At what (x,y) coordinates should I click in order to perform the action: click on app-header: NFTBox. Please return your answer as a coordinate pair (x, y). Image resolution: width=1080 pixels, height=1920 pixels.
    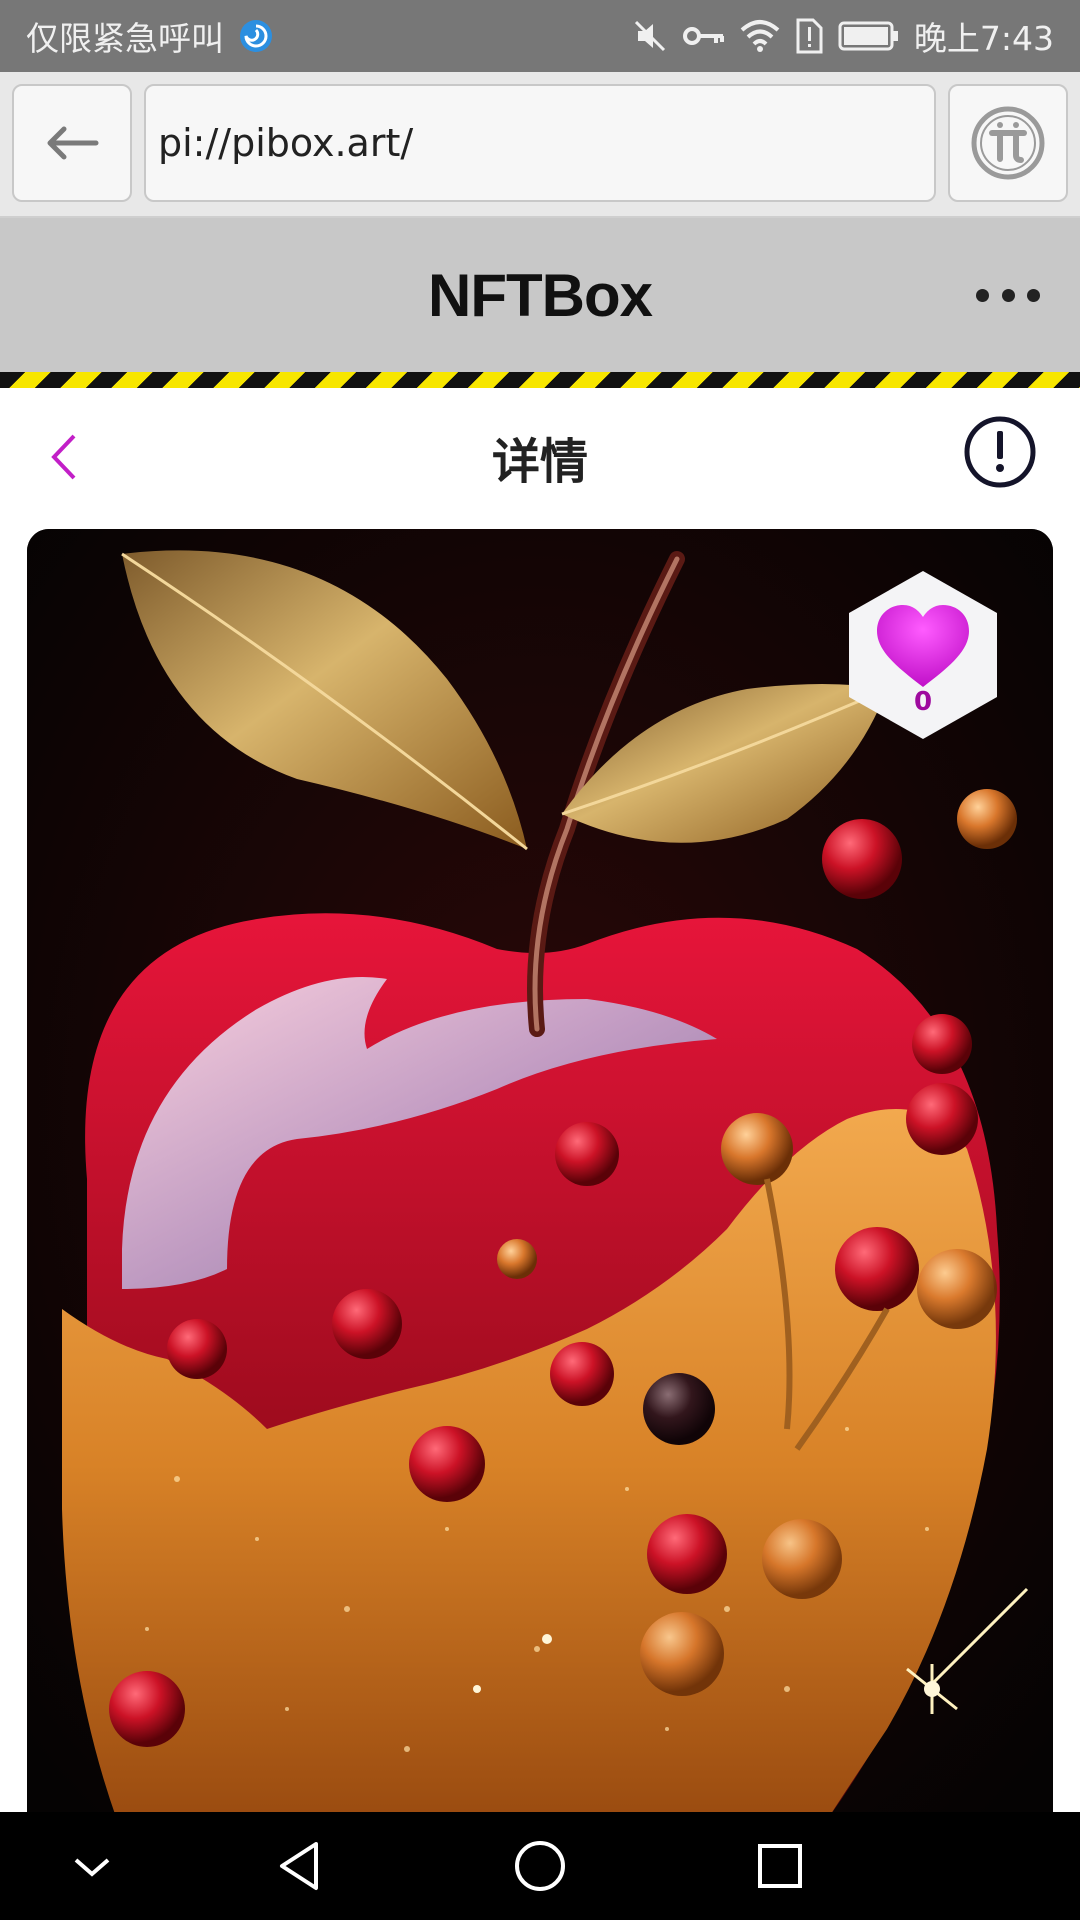
    Looking at the image, I should click on (540, 295).